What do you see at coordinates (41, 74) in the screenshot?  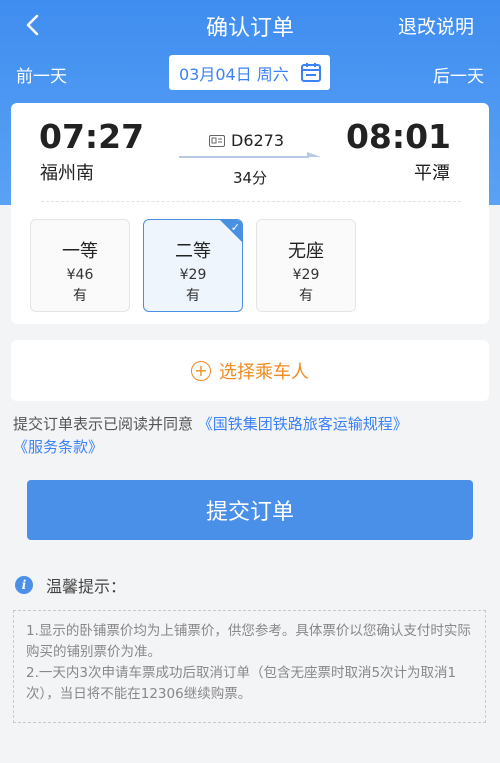 I see `prev-day-button: 前一天` at bounding box center [41, 74].